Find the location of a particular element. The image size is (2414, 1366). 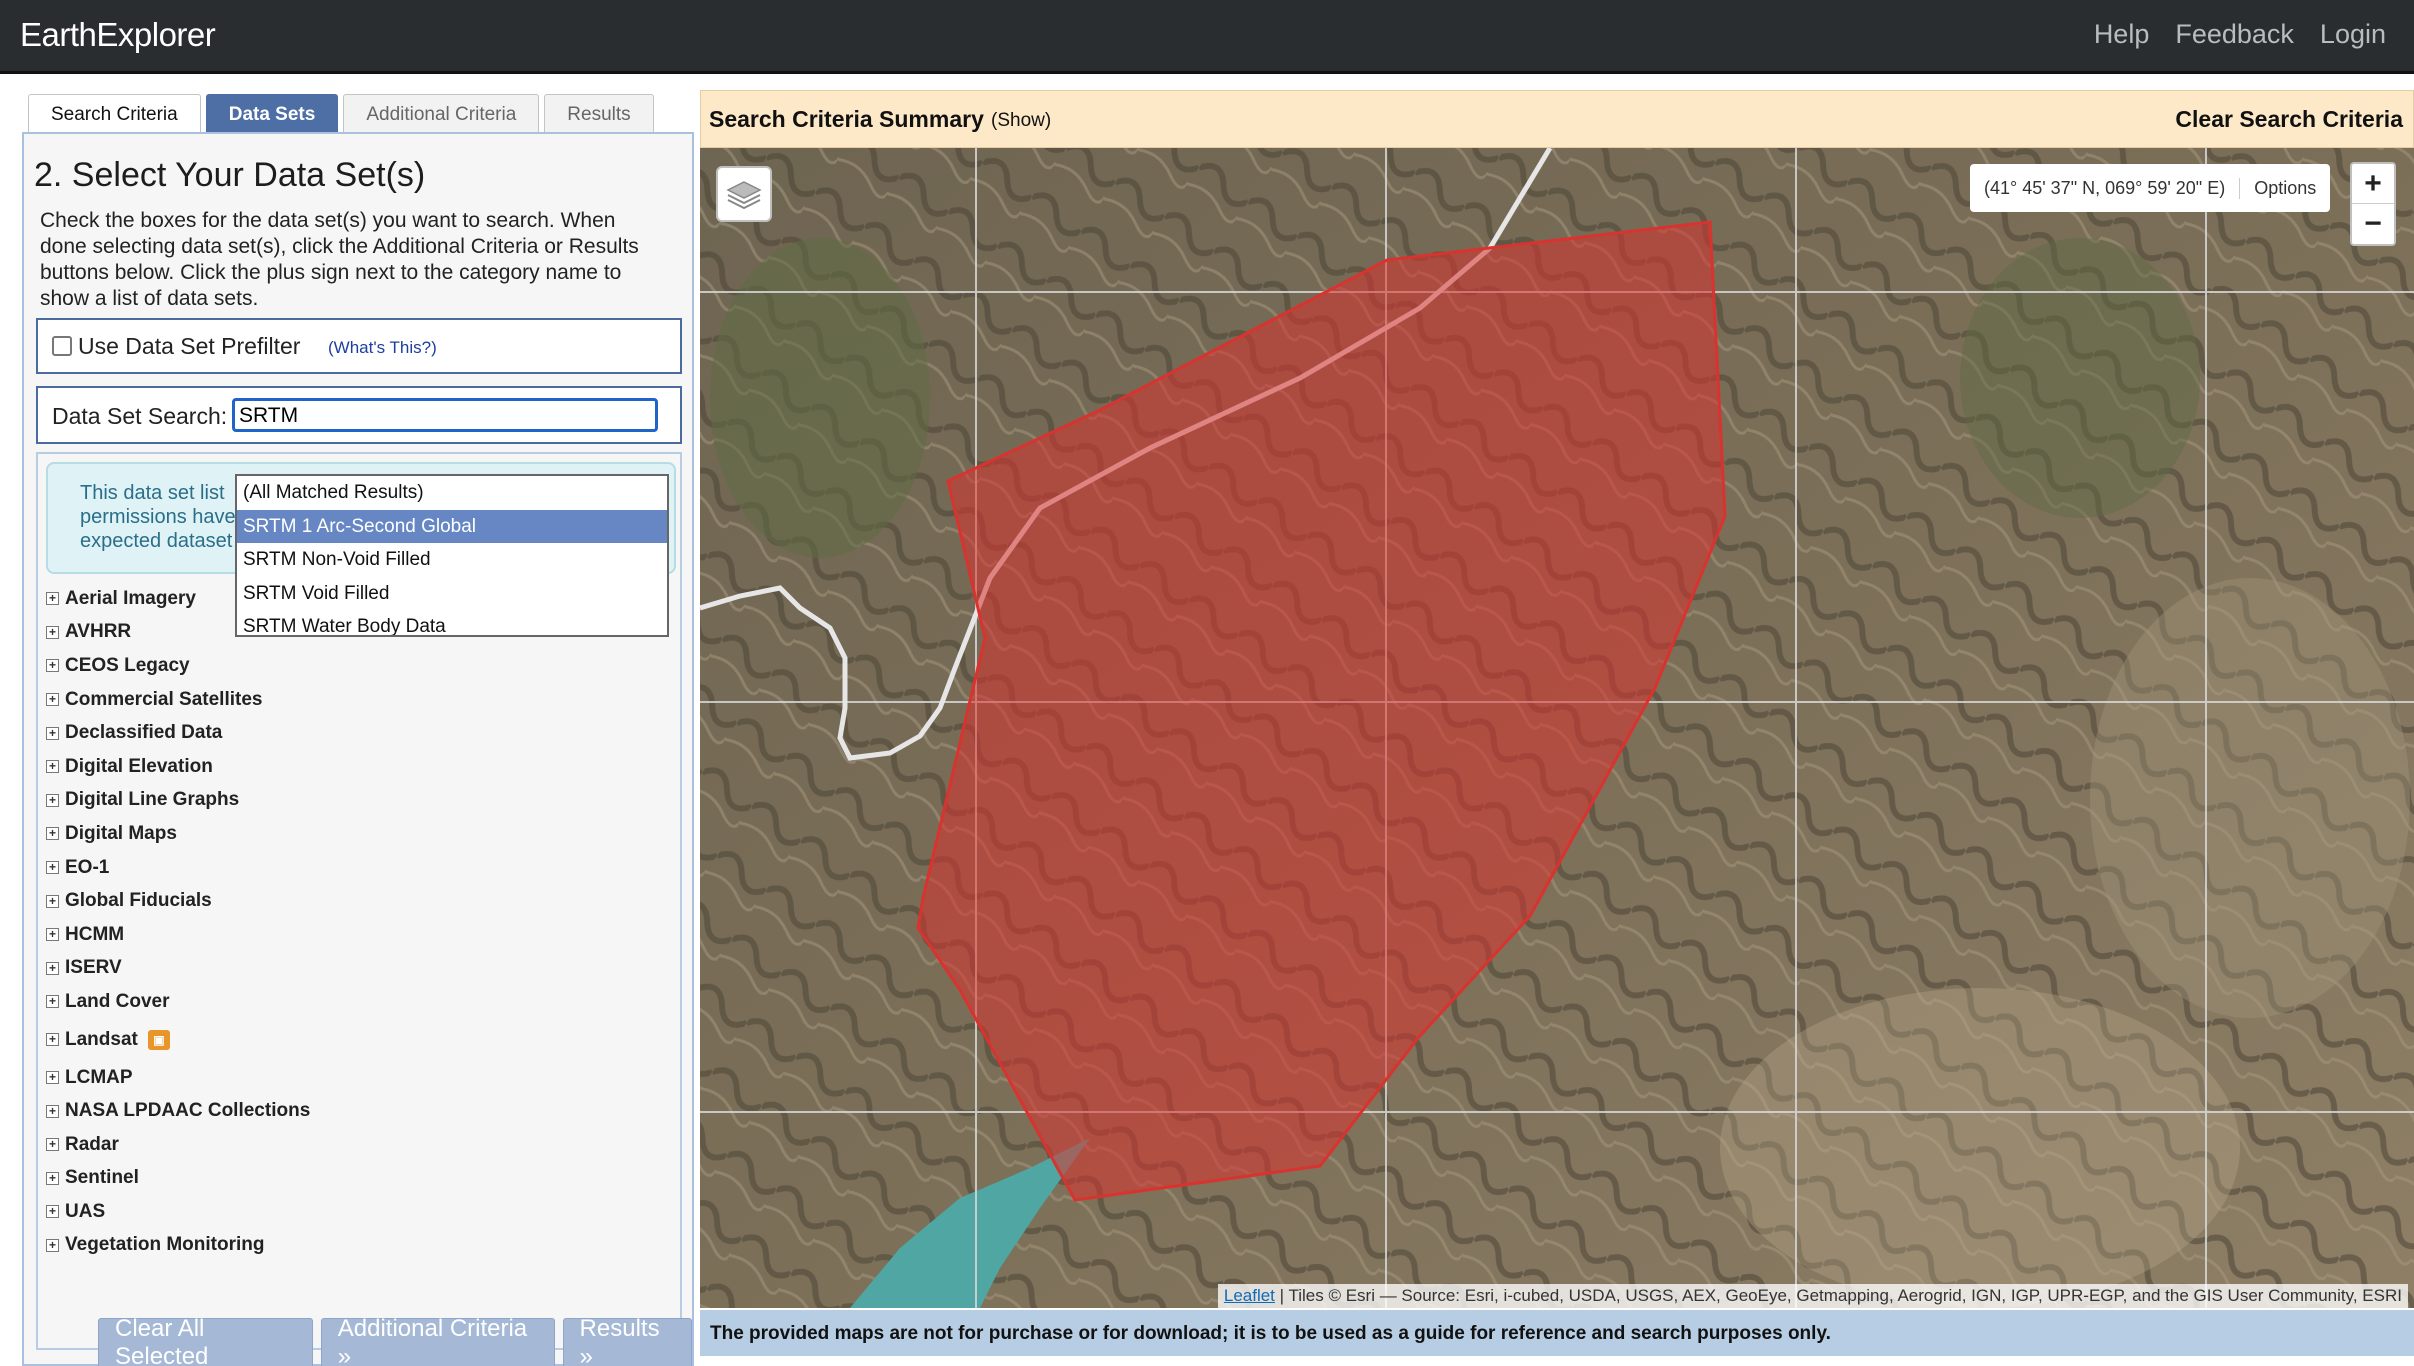

prefilter-box: Use Data Set Prefilter (What's This?) is located at coordinates (359, 346).